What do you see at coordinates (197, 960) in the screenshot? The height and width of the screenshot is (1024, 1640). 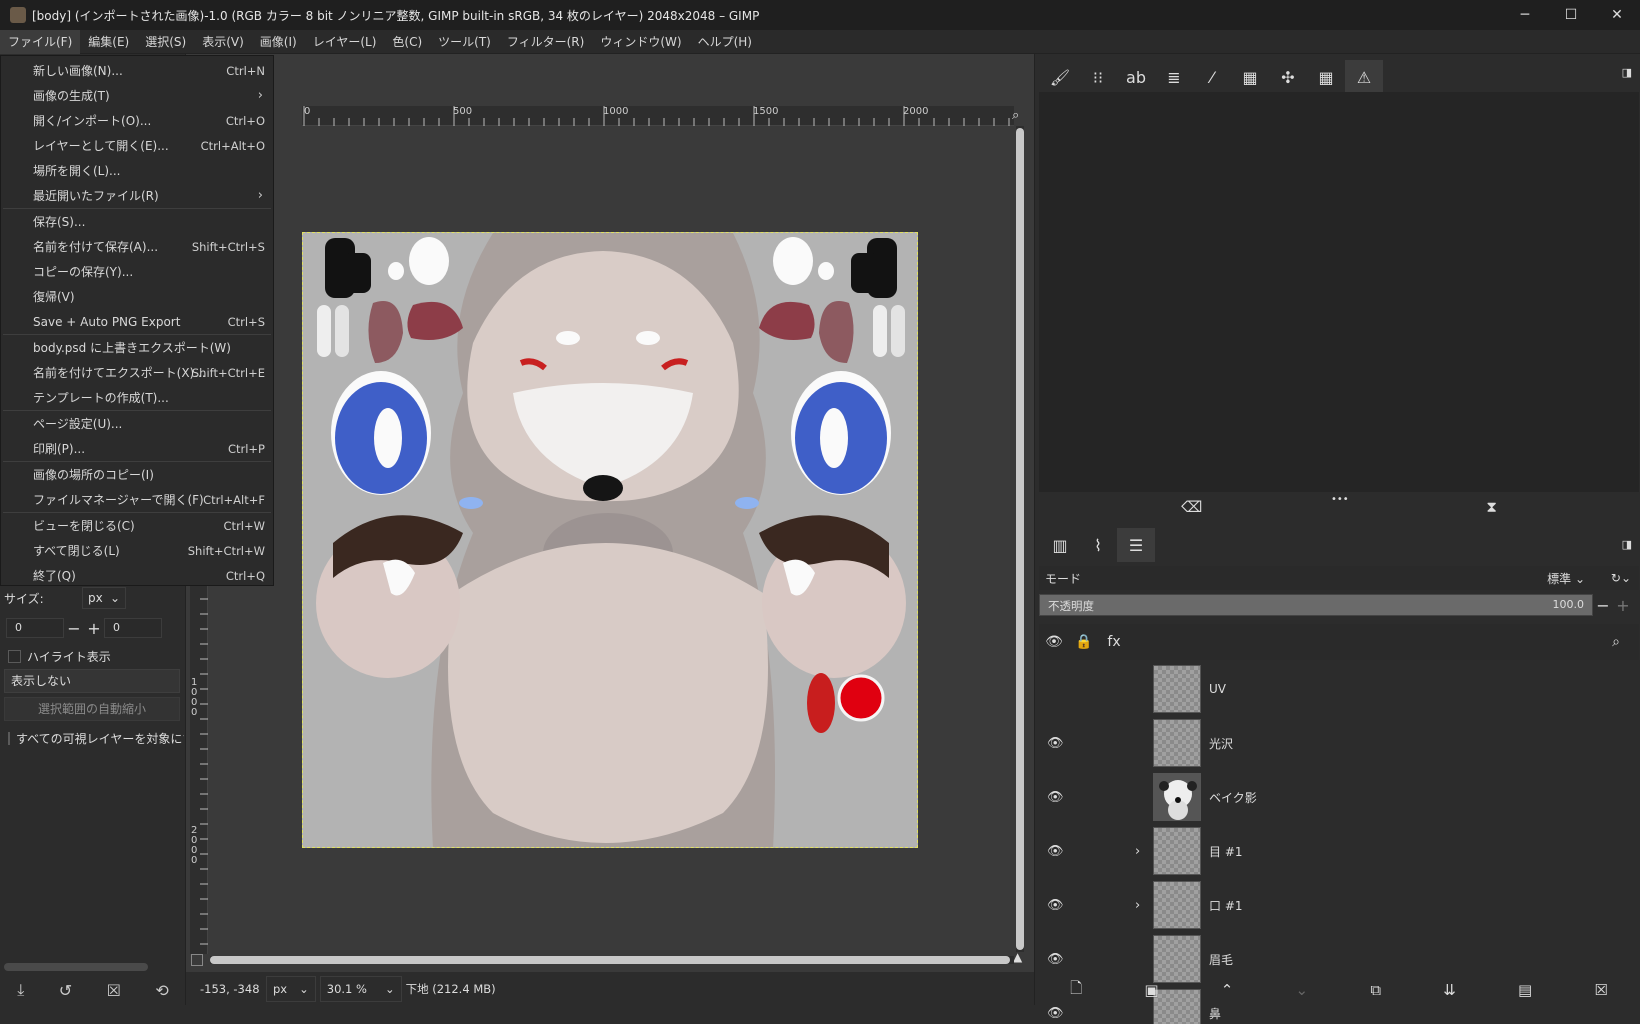 I see `quick-mask-icon` at bounding box center [197, 960].